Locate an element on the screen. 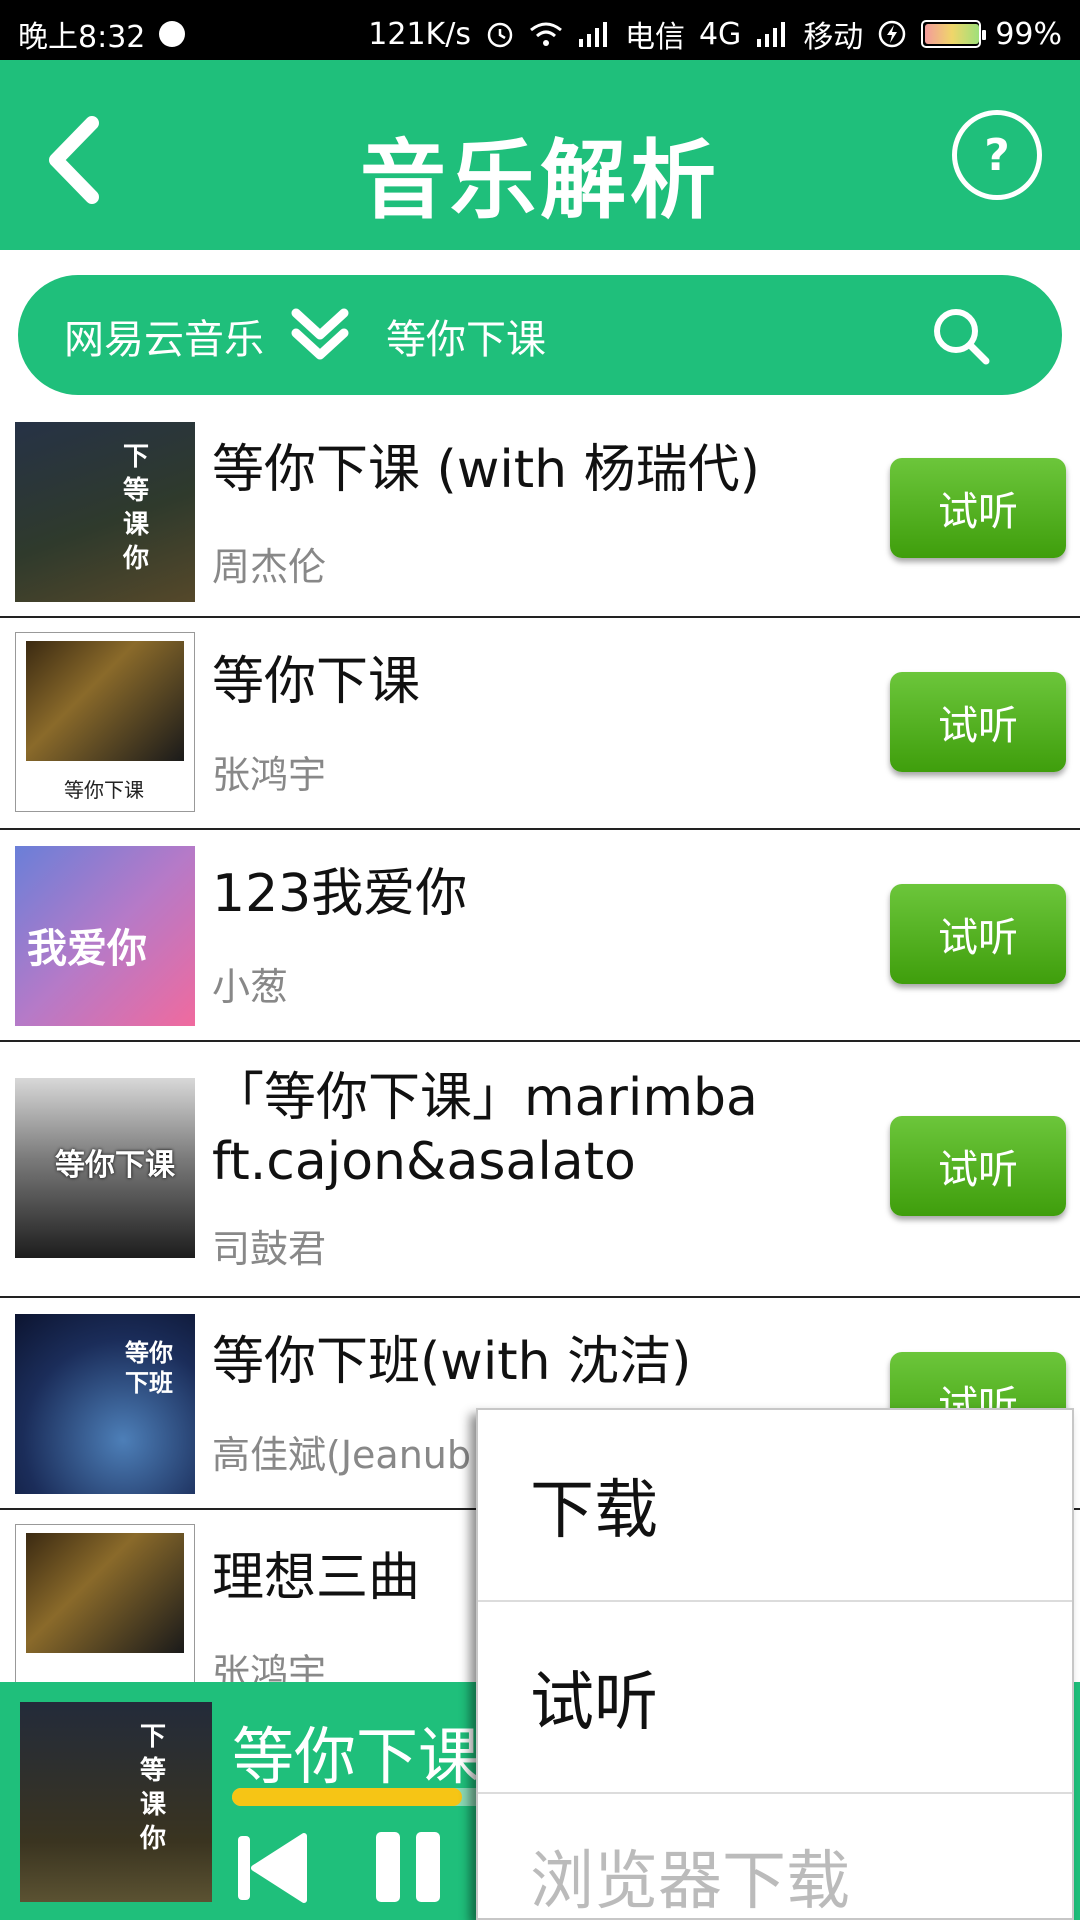 The height and width of the screenshot is (1920, 1080). previous-button is located at coordinates (272, 1868).